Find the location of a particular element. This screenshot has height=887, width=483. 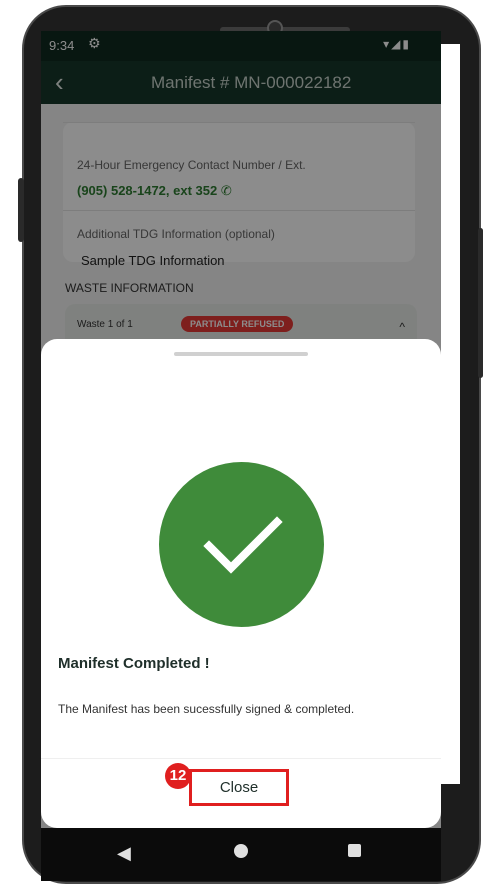

success-icon is located at coordinates (241, 544).